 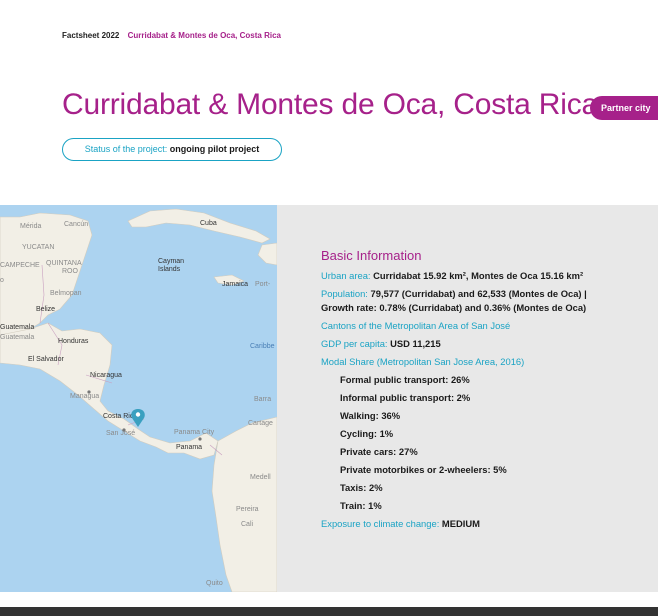 I want to click on modal-item: Formal public transport: 26%, so click(x=405, y=379).